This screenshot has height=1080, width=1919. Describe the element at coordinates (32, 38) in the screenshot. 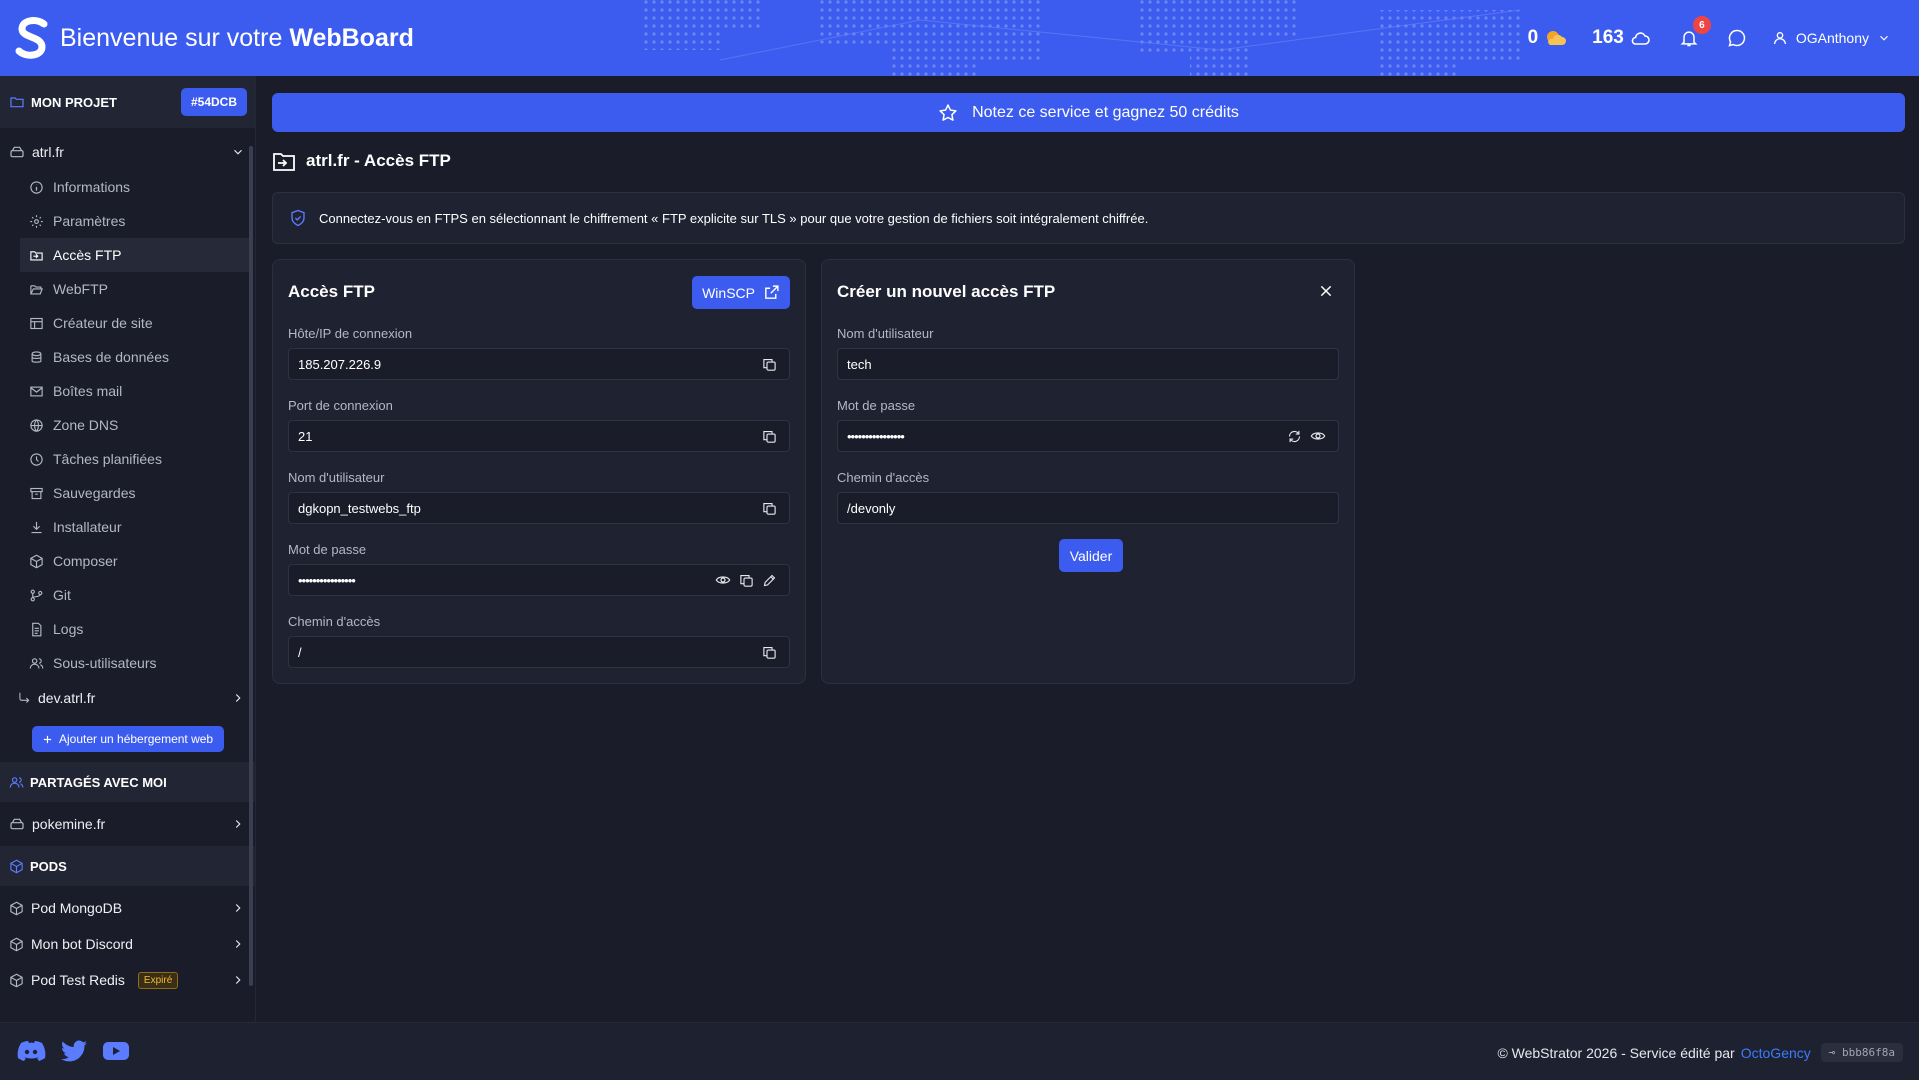

I see `webstrator-logo` at that location.